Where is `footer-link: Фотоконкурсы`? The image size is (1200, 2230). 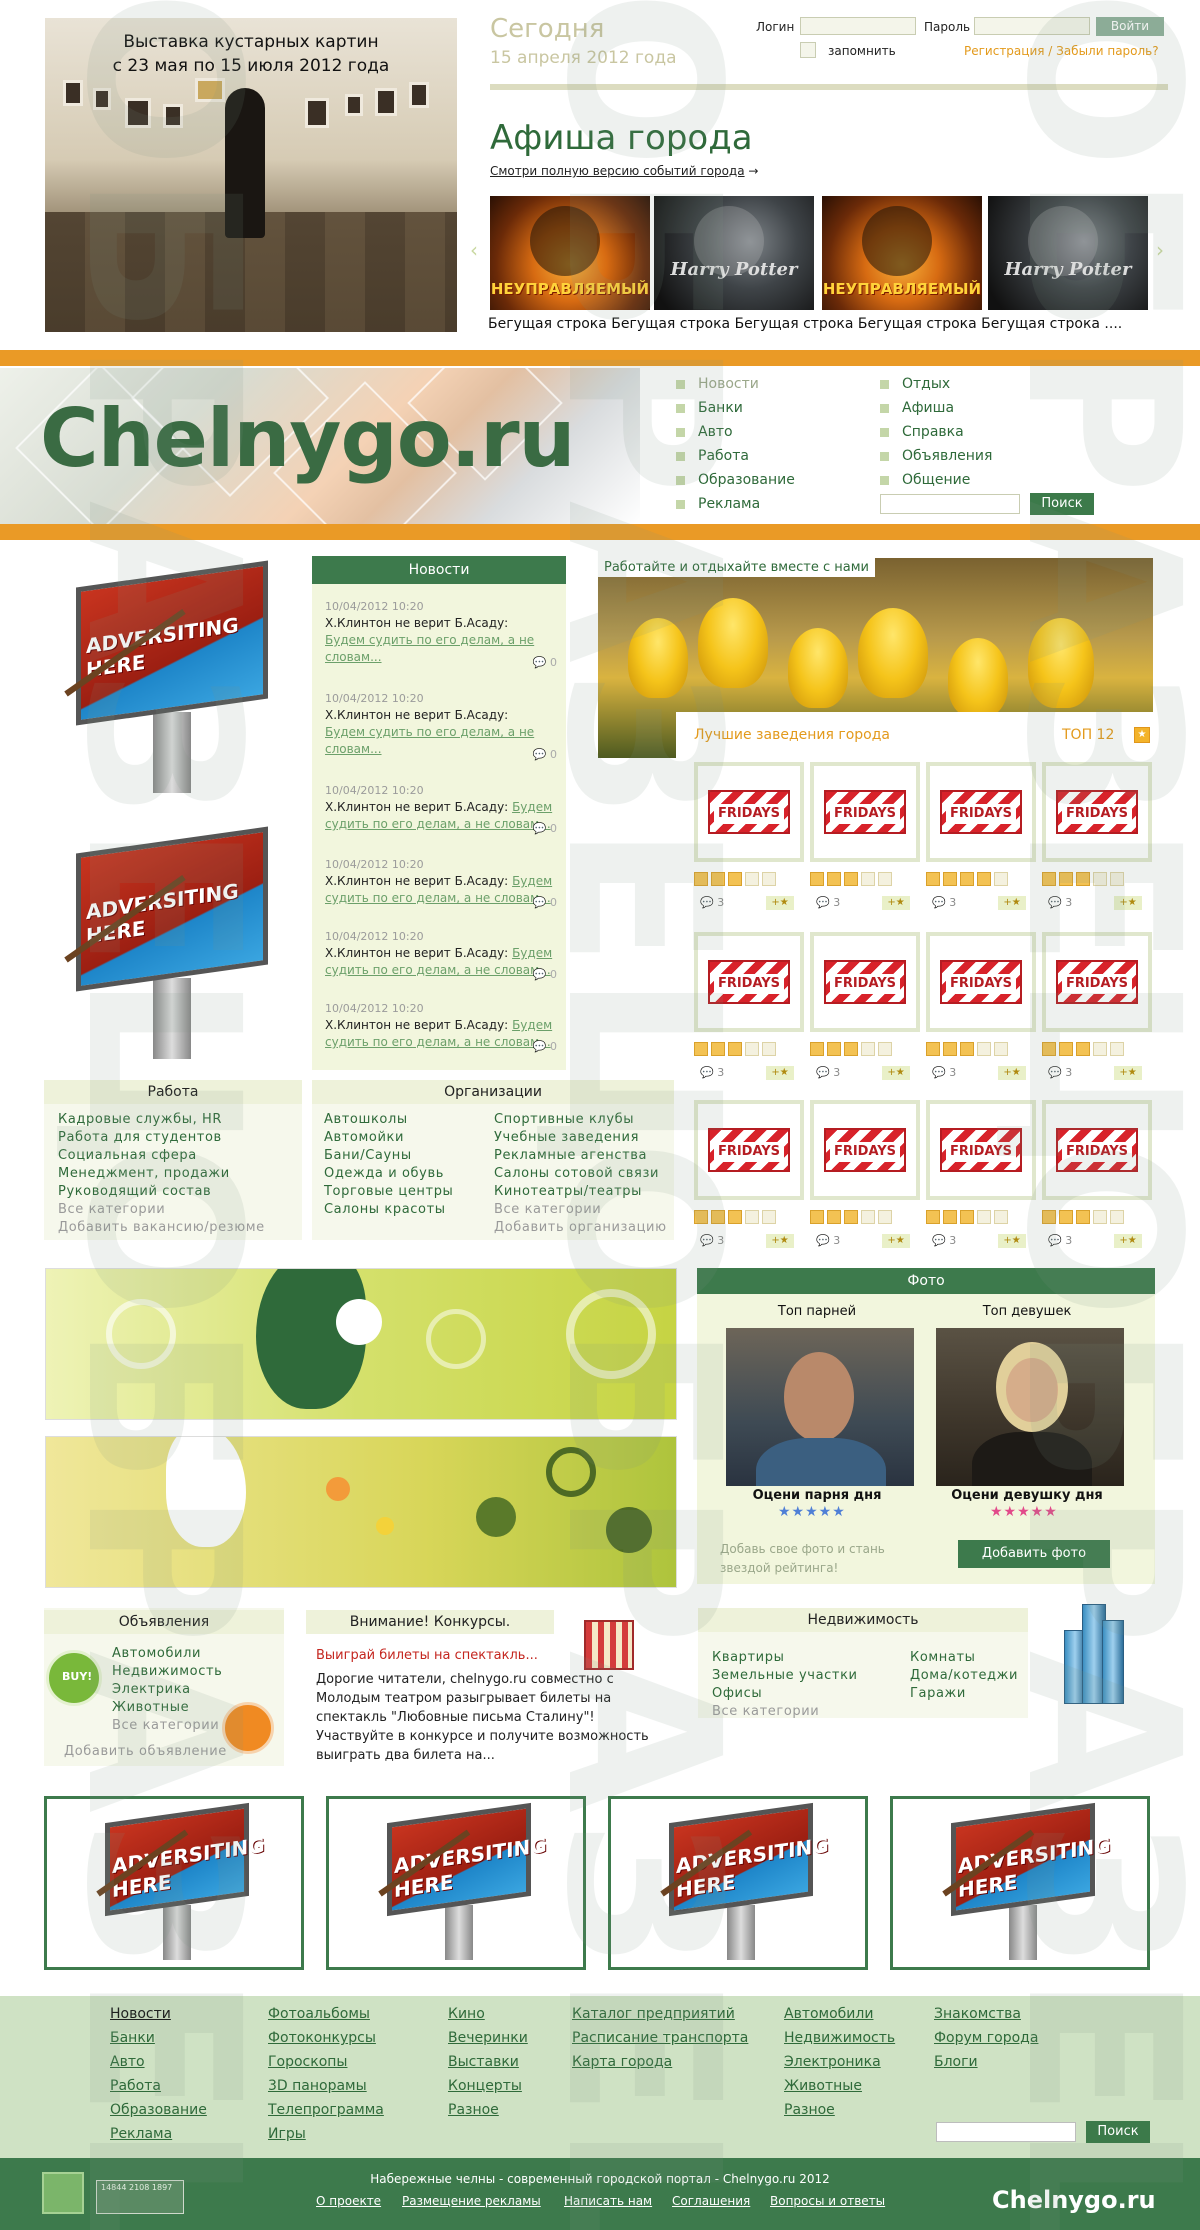 footer-link: Фотоконкурсы is located at coordinates (322, 2038).